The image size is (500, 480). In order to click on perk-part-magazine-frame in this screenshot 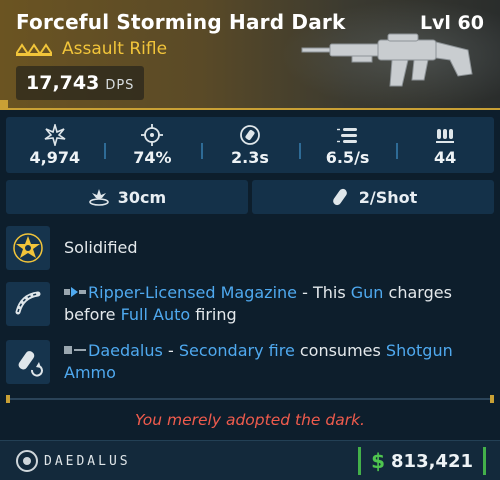, I will do `click(28, 304)`.